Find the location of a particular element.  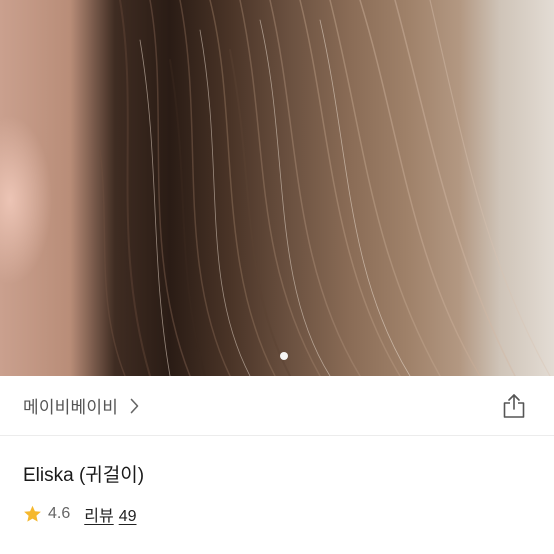

rating-score: 4.6 is located at coordinates (59, 513).